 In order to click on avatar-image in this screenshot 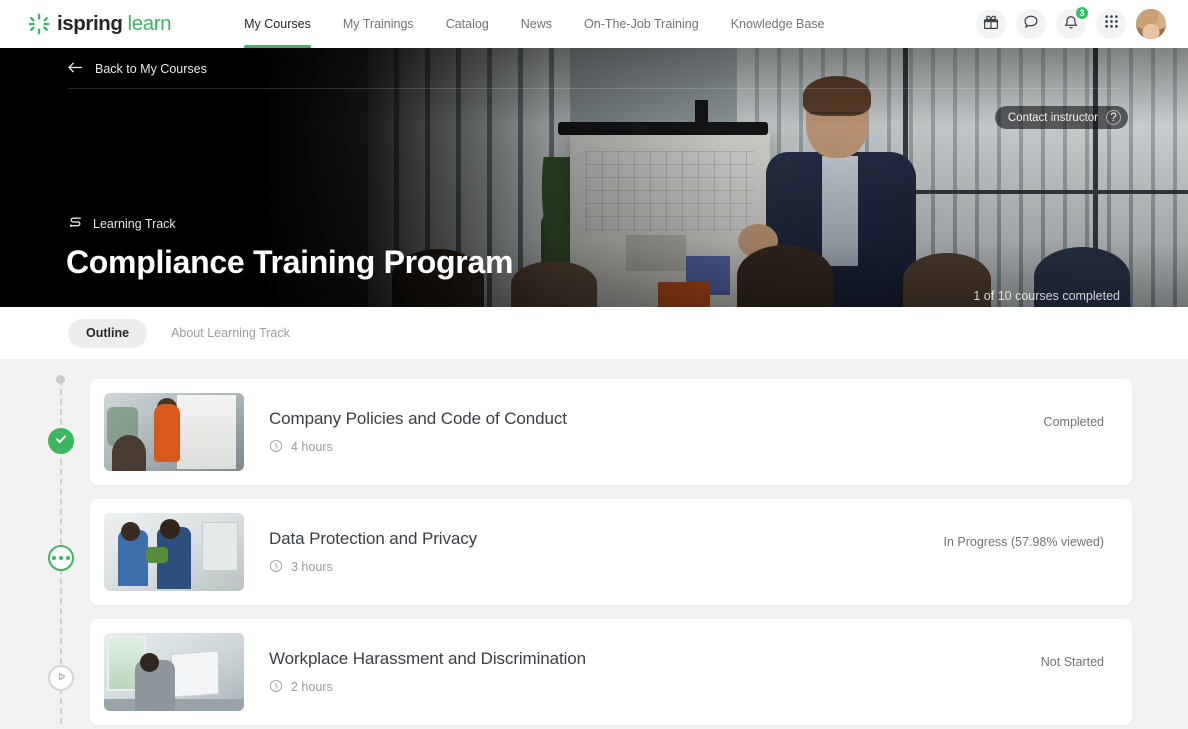, I will do `click(1151, 24)`.